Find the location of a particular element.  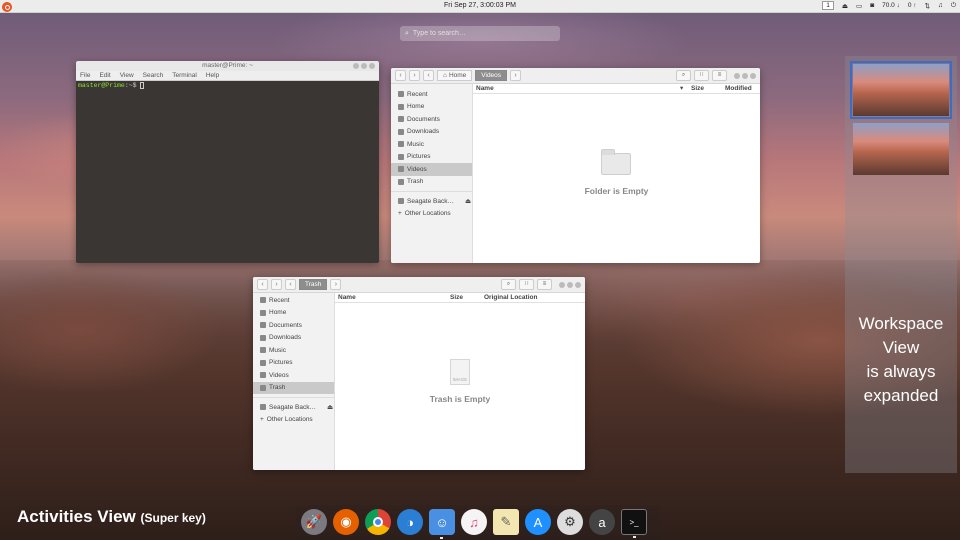

menu-help: Help is located at coordinates (212, 75).